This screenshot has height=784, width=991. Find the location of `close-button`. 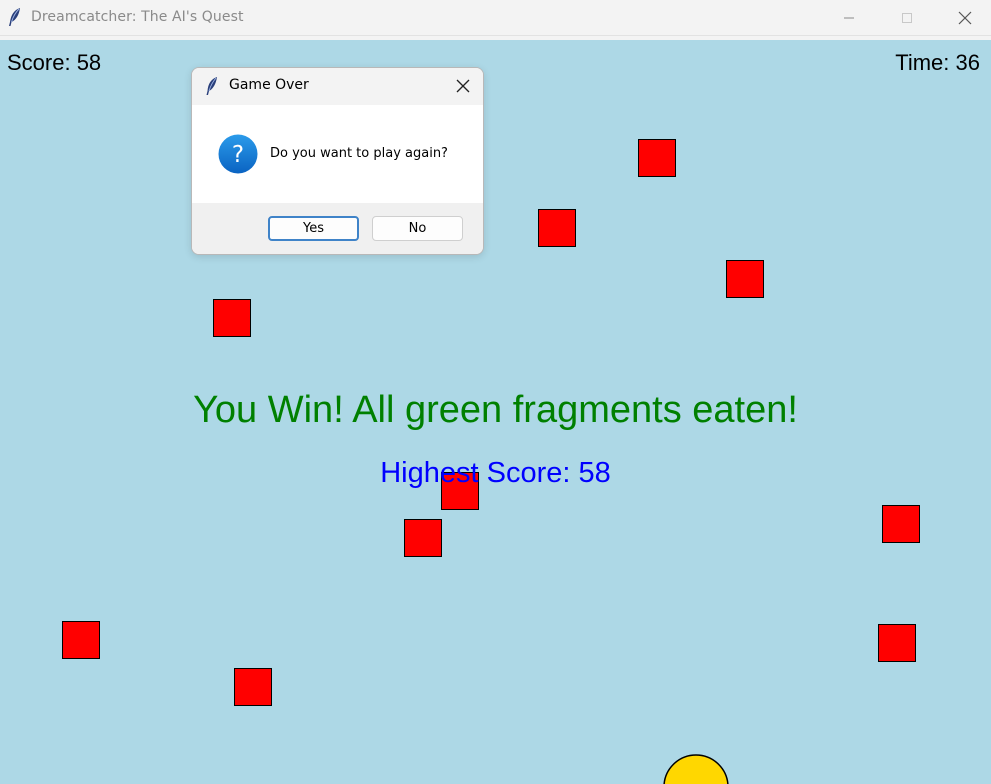

close-button is located at coordinates (963, 18).